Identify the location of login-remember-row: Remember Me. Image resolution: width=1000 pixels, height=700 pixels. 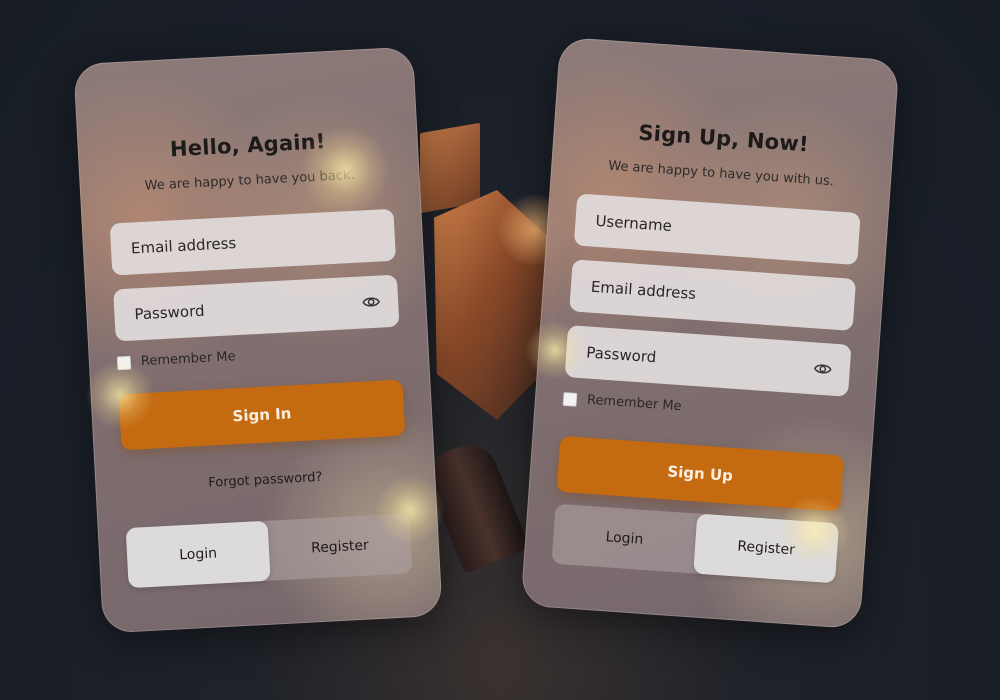
(258, 356).